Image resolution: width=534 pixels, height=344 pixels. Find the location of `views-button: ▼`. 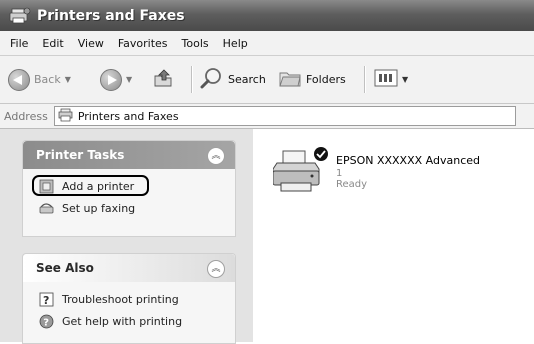

views-button: ▼ is located at coordinates (391, 79).